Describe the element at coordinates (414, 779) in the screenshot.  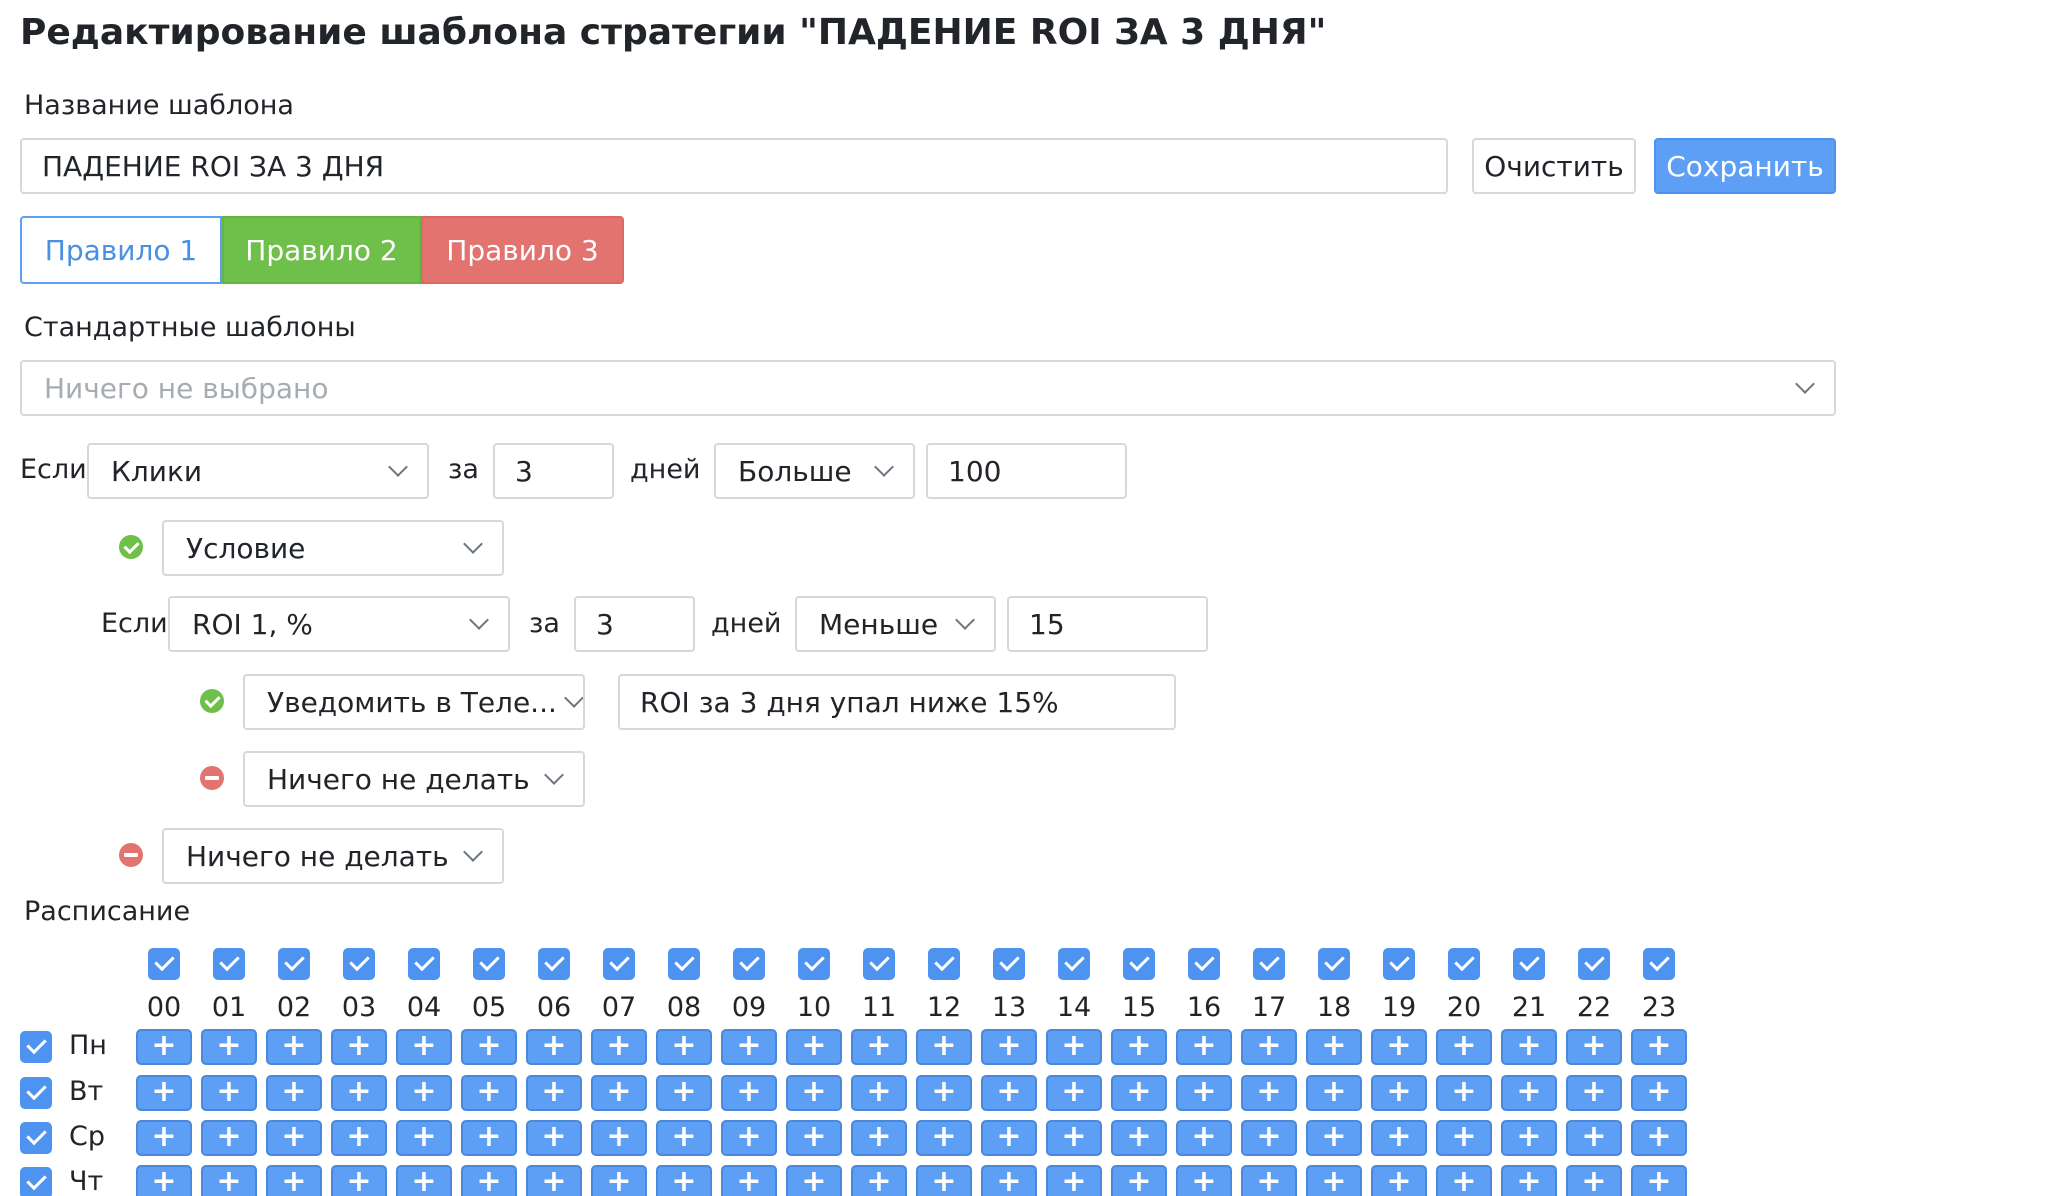
I see `nested-else-action-select: Ничего не делать` at that location.